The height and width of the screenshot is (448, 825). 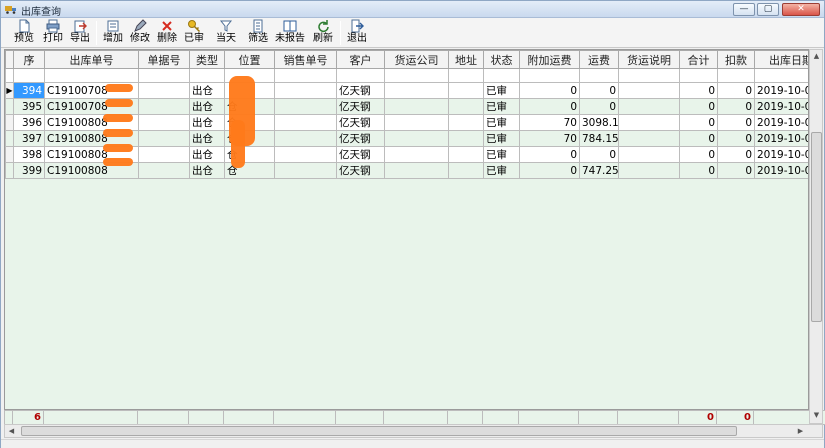 I want to click on print-button: 打印, so click(x=53, y=33).